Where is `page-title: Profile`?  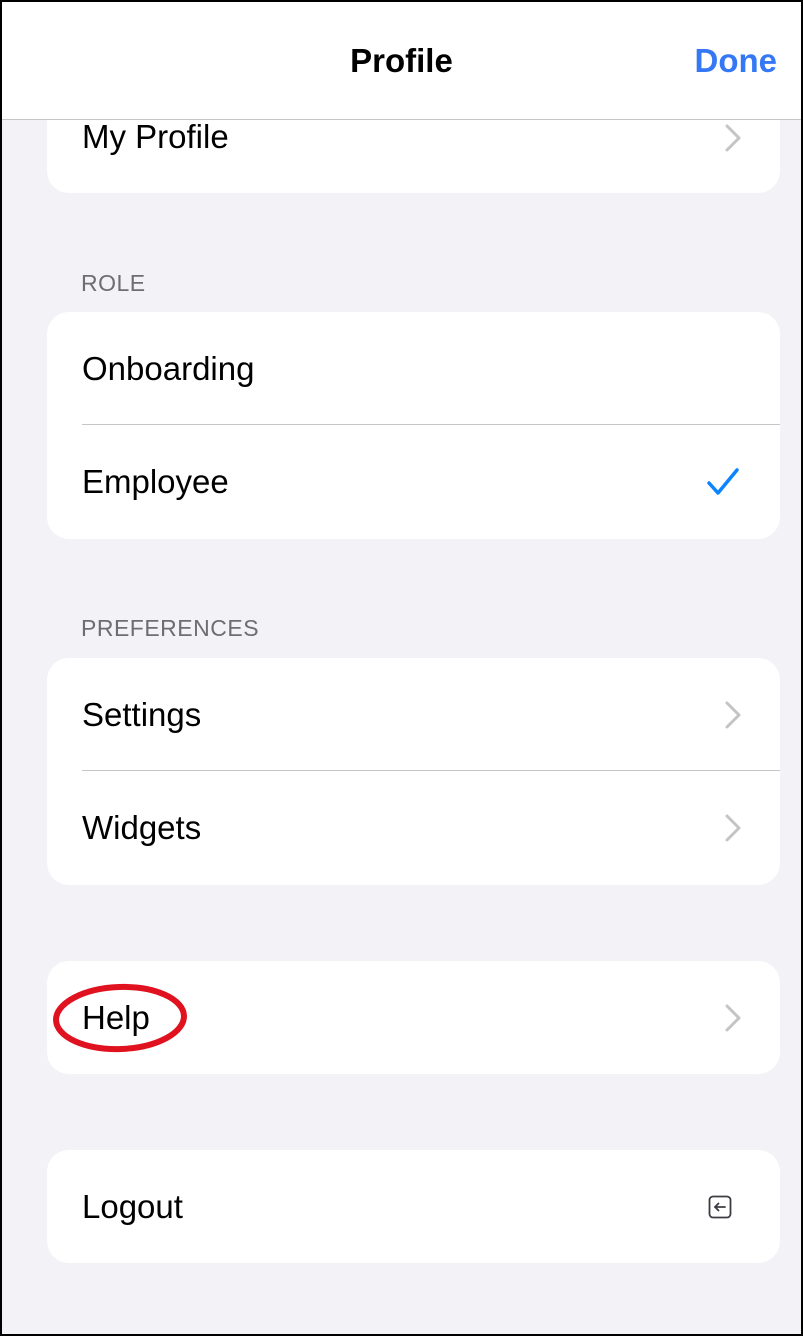
page-title: Profile is located at coordinates (401, 60).